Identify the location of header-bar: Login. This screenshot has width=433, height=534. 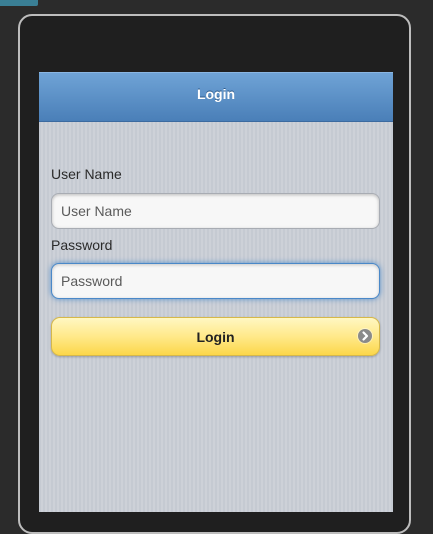
(216, 97).